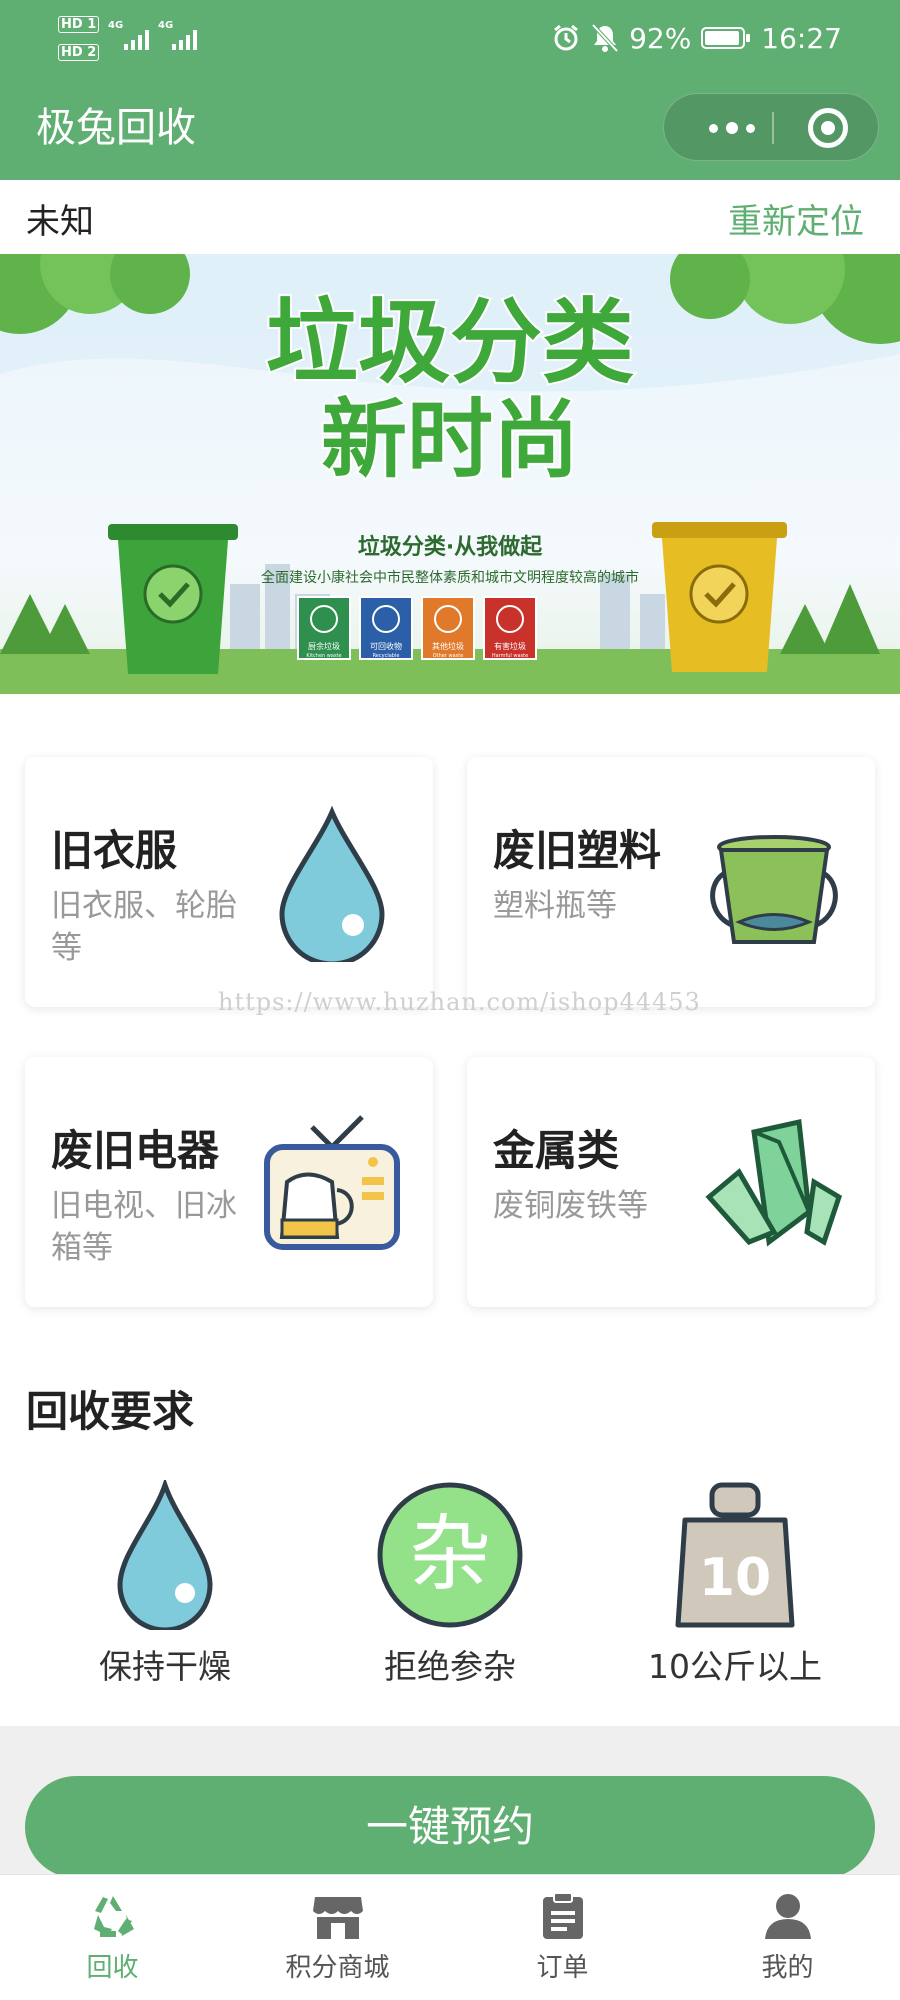  Describe the element at coordinates (450, 440) in the screenshot. I see `banner-headline-2: 新时尚` at that location.